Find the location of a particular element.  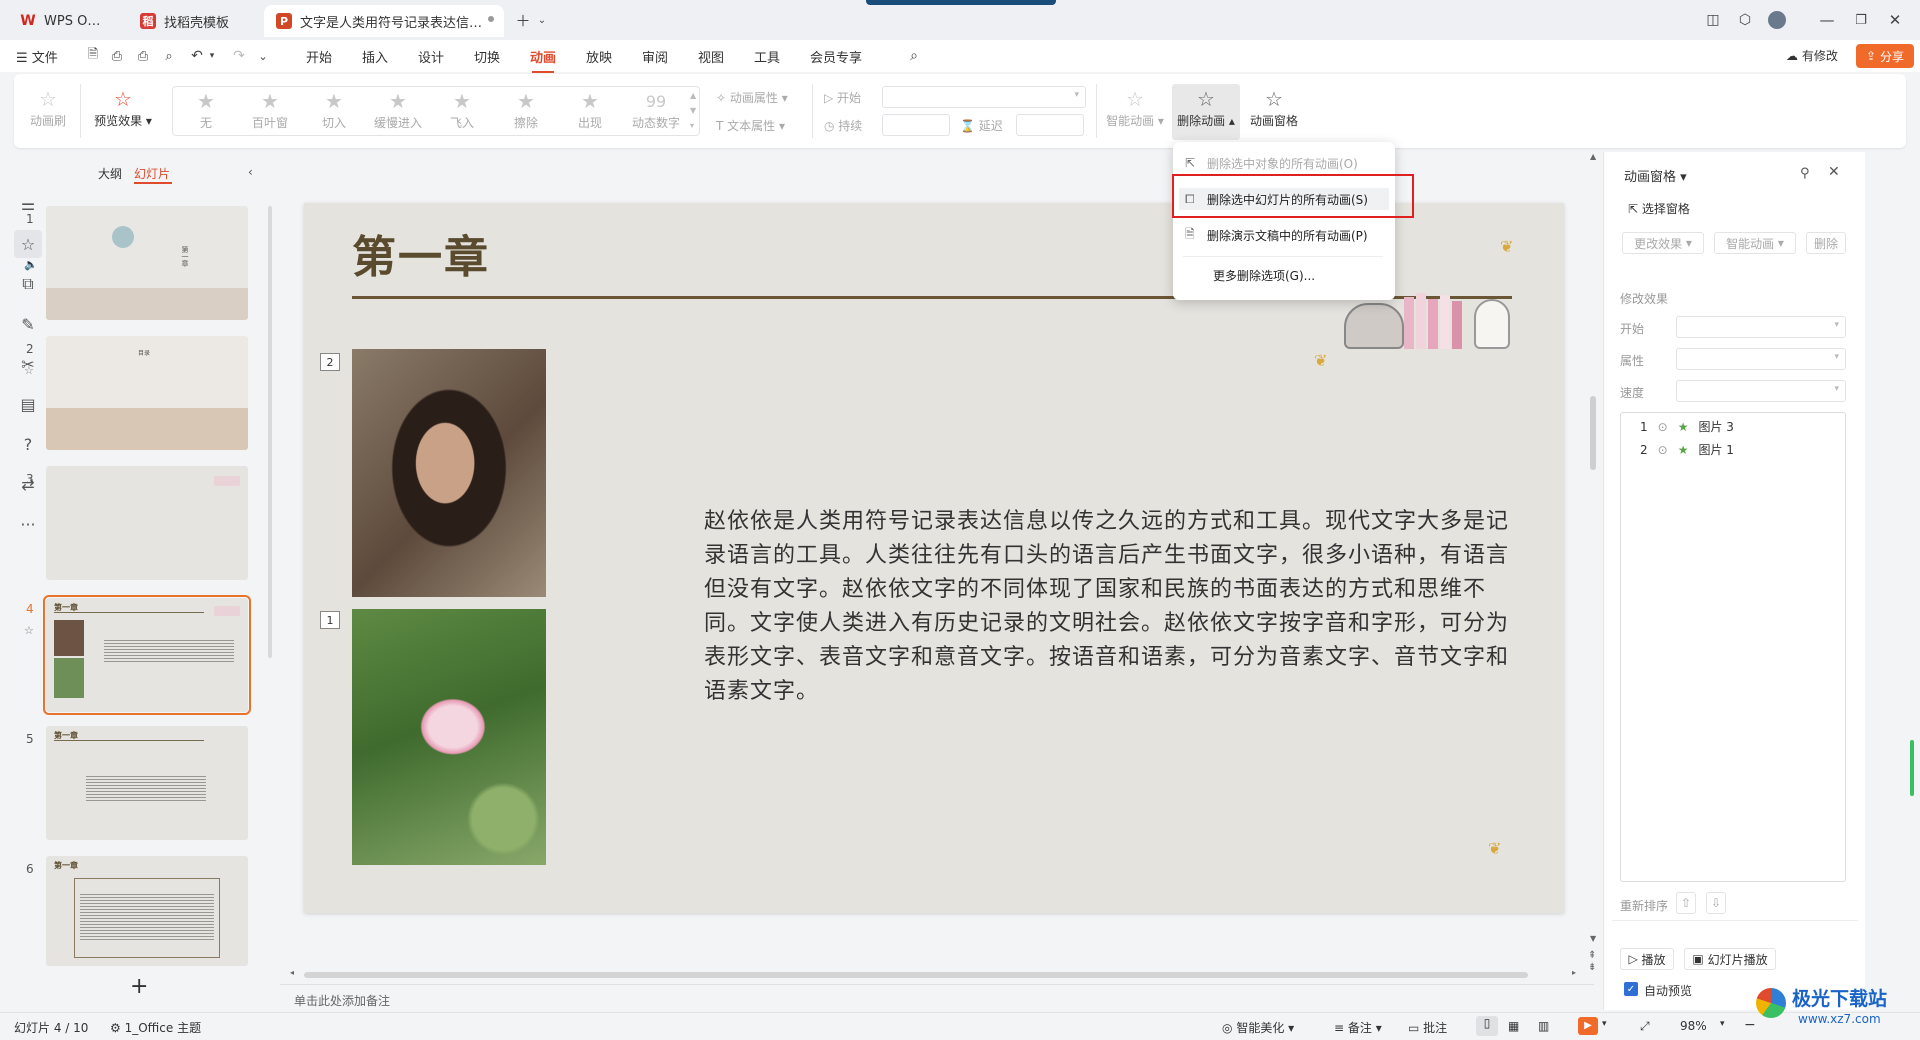

zoom-chevron-icon: ▾ is located at coordinates (1722, 1024).